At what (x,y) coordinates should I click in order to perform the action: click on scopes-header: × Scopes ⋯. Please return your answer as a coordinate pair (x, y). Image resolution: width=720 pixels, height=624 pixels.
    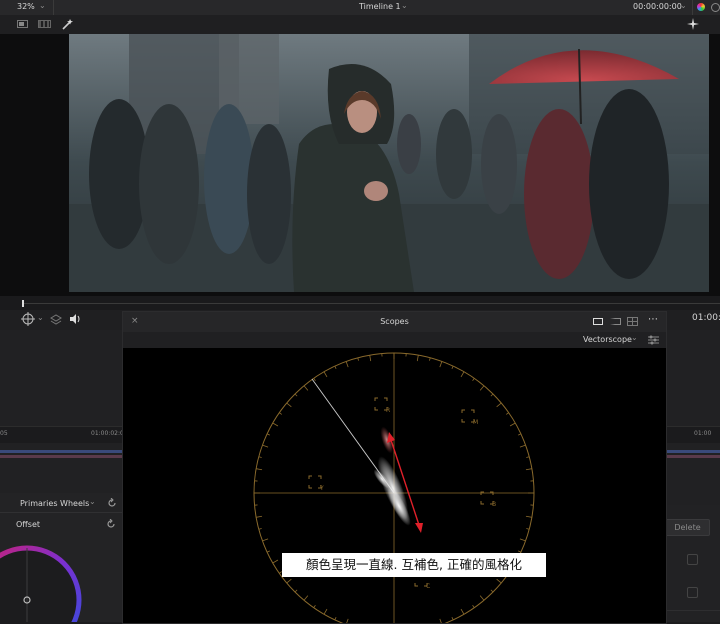
    Looking at the image, I should click on (394, 322).